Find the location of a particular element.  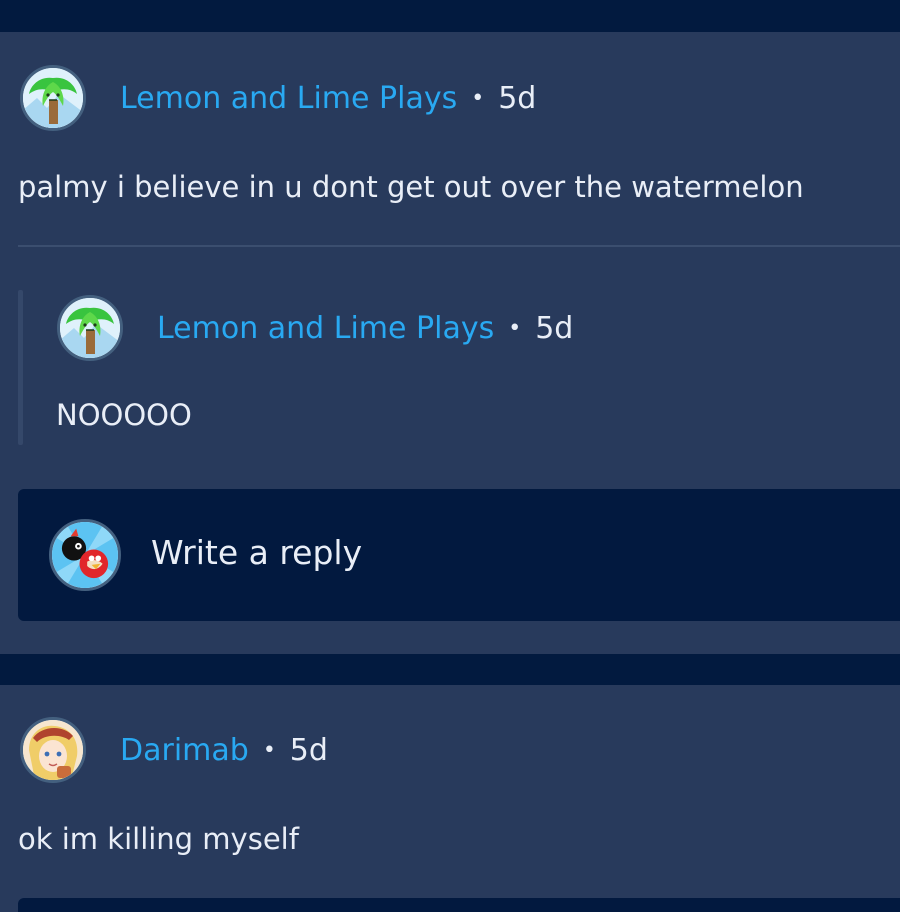

comment-text: ok im killing myself is located at coordinates (158, 839).